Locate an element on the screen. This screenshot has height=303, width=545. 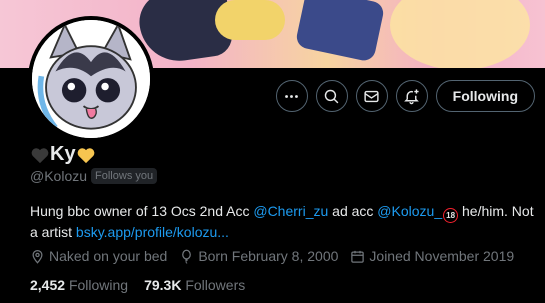
bell-plus-icon is located at coordinates (412, 96).